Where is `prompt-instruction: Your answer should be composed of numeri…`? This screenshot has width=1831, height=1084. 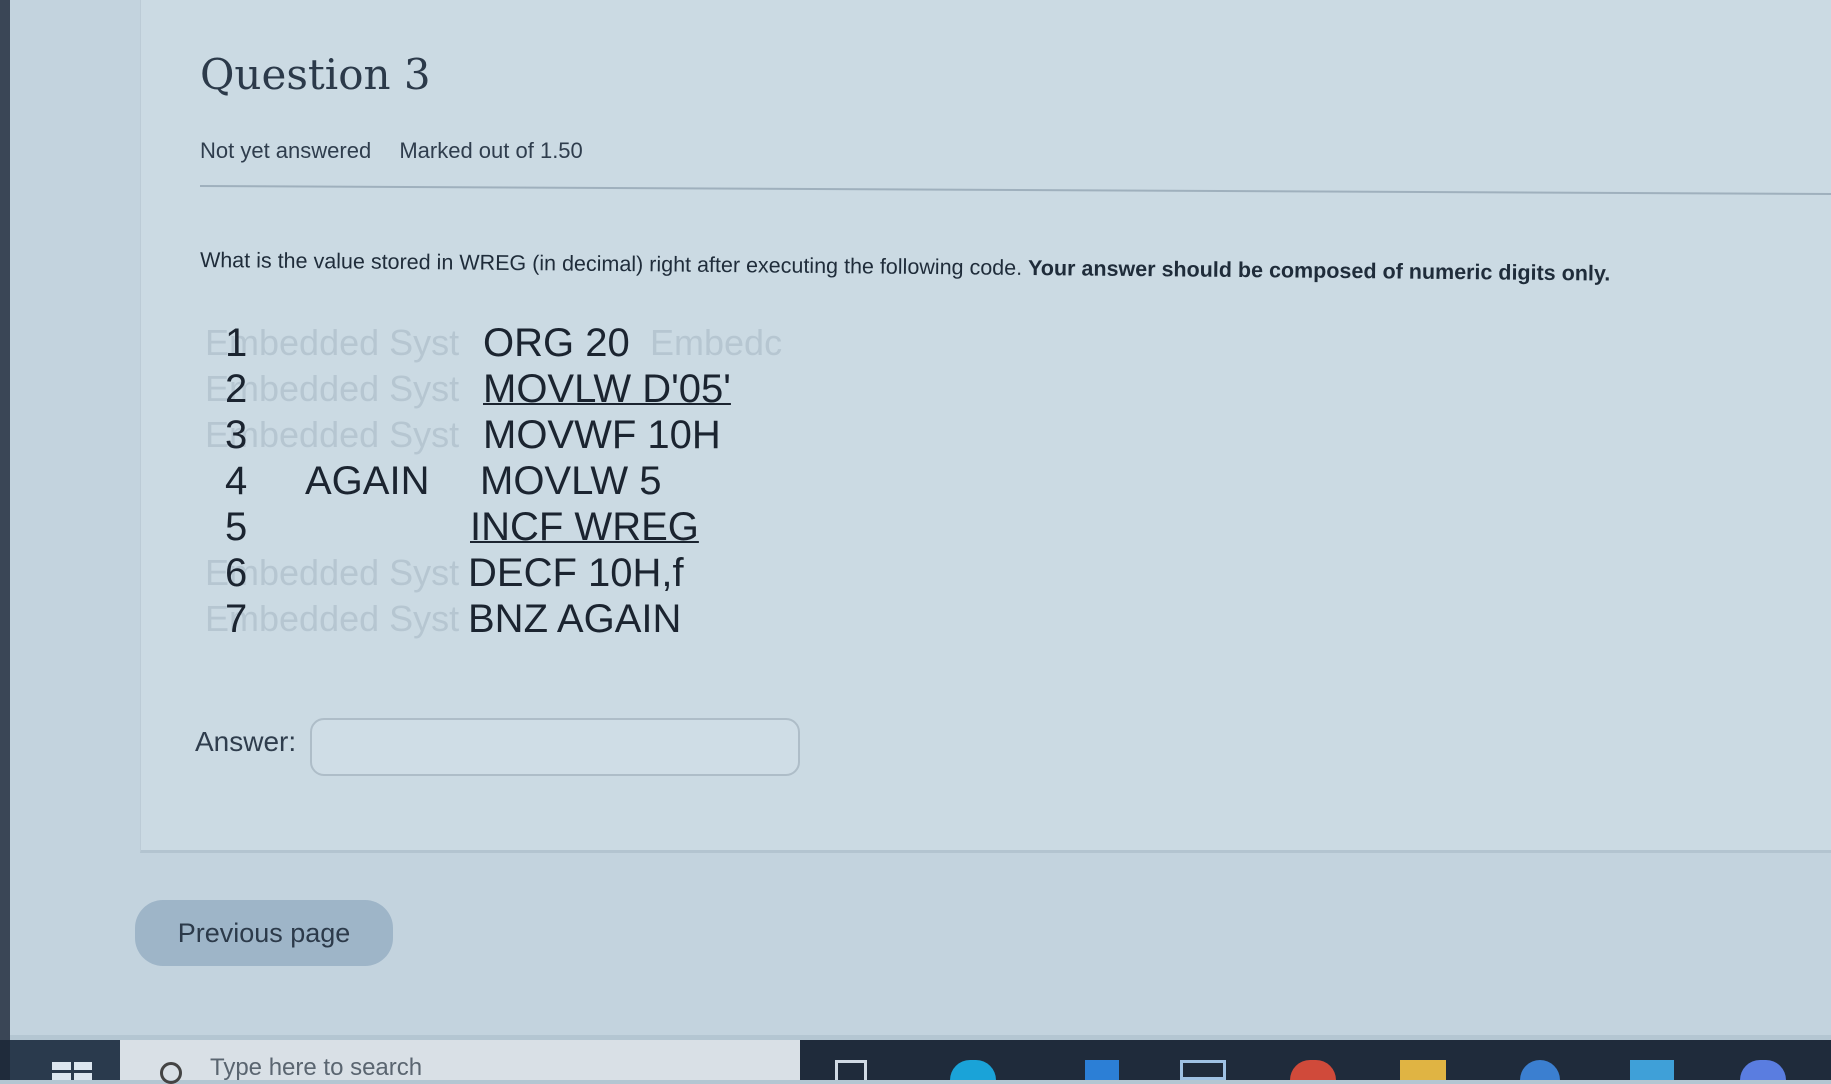 prompt-instruction: Your answer should be composed of numeri… is located at coordinates (1319, 270).